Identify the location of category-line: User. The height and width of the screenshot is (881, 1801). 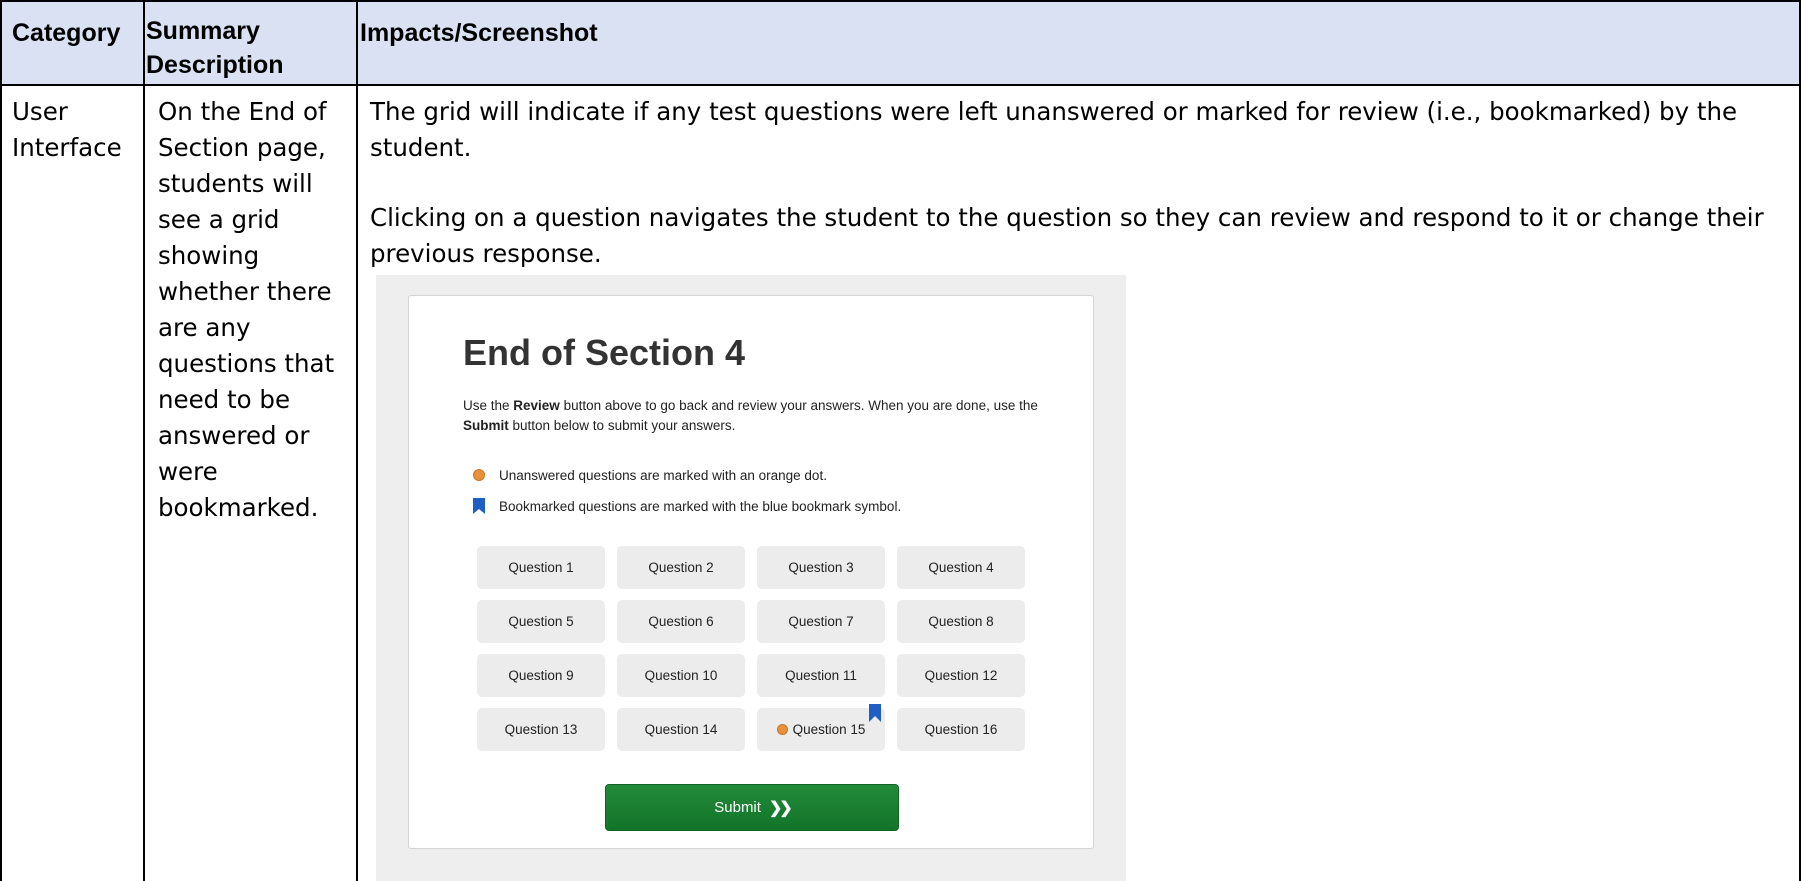
(40, 111).